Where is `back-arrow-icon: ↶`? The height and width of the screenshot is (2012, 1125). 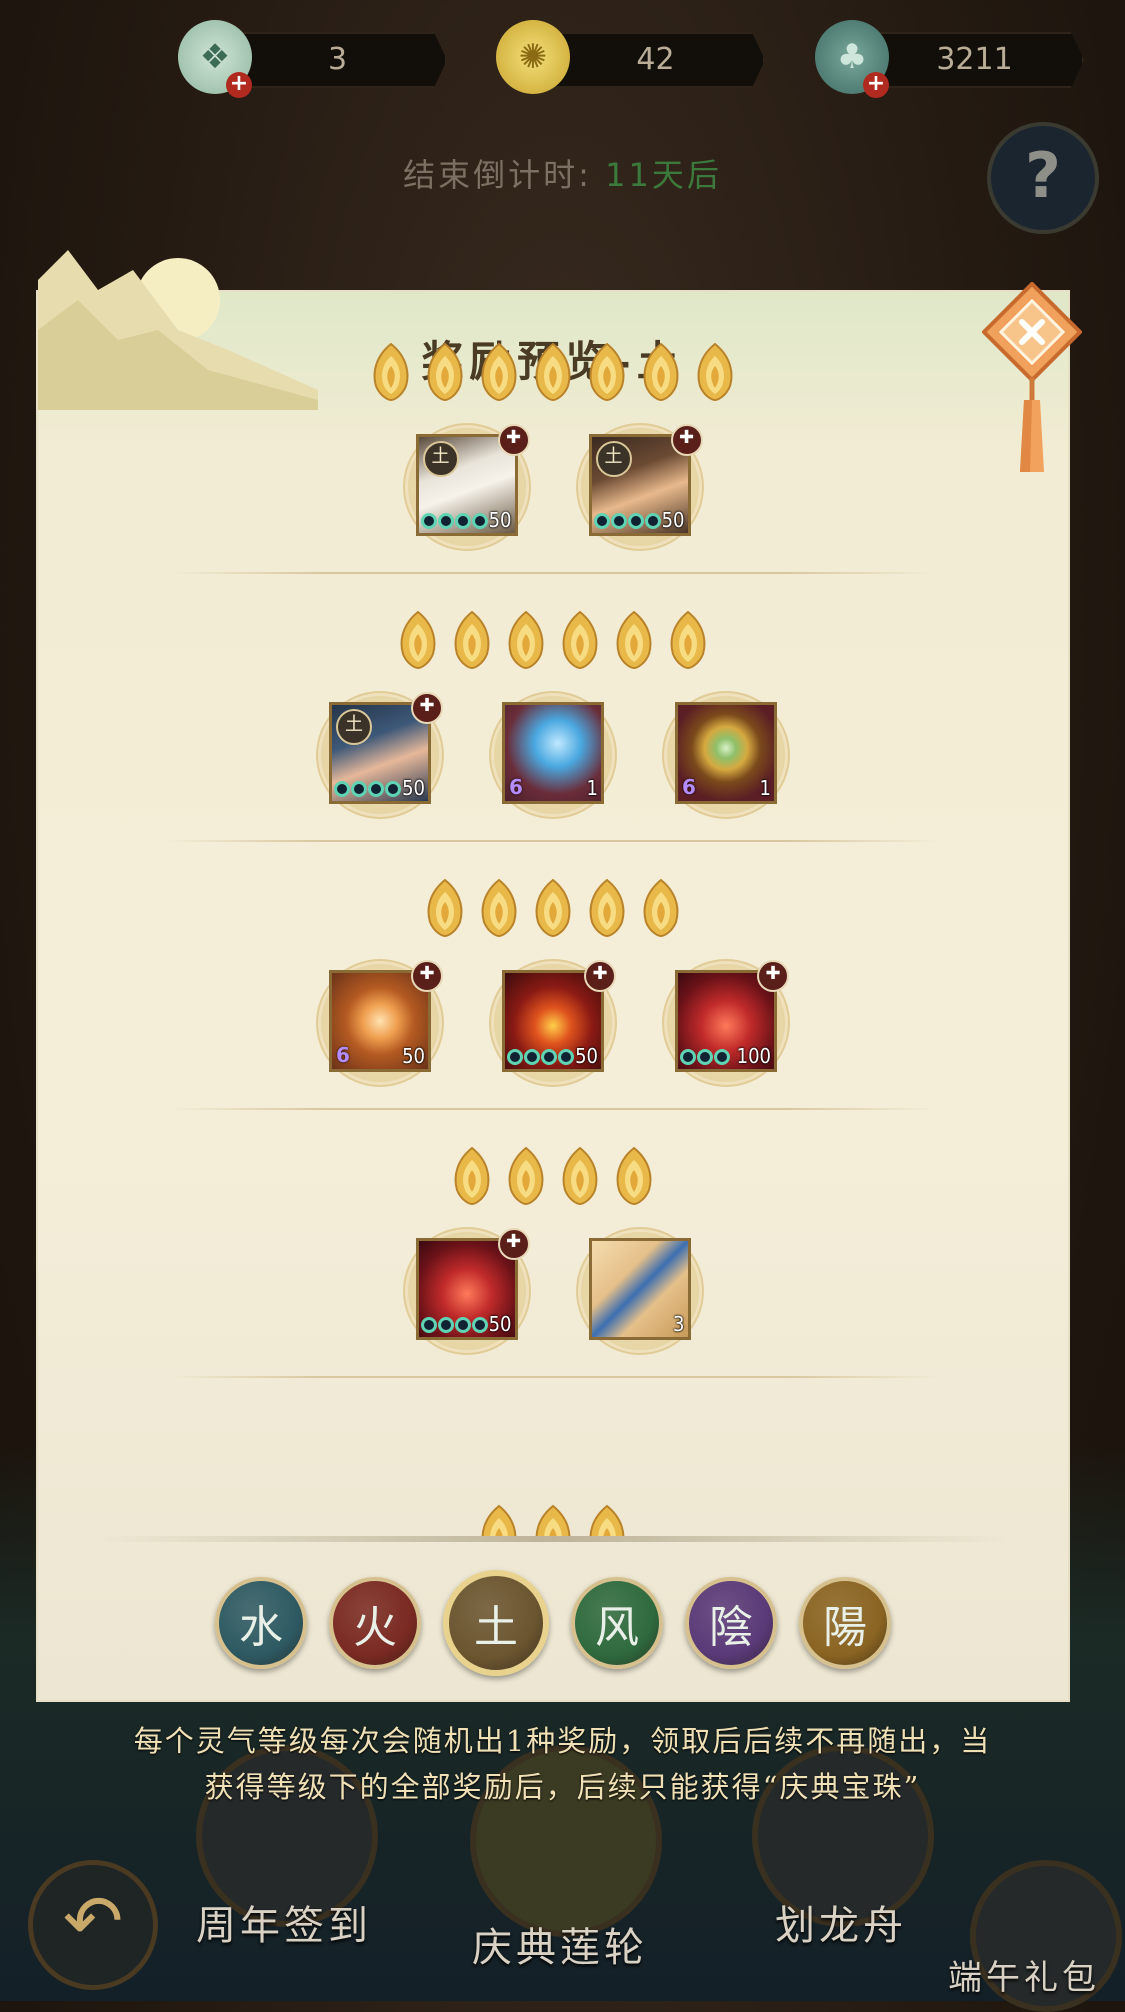
back-arrow-icon: ↶ is located at coordinates (93, 1921).